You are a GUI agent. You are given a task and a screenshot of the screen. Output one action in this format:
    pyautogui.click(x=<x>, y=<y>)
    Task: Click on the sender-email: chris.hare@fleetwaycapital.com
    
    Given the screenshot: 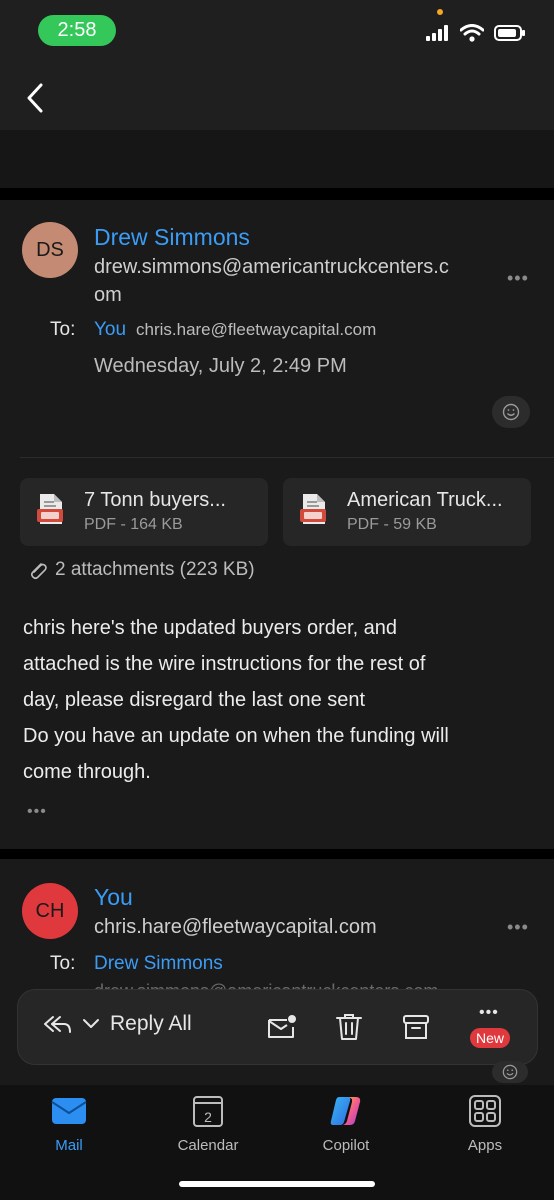 What is the action you would take?
    pyautogui.click(x=235, y=927)
    